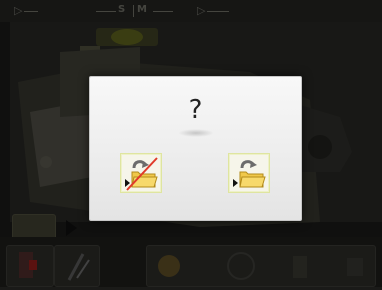 The width and height of the screenshot is (382, 290). I want to click on confirm-load-button, so click(249, 173).